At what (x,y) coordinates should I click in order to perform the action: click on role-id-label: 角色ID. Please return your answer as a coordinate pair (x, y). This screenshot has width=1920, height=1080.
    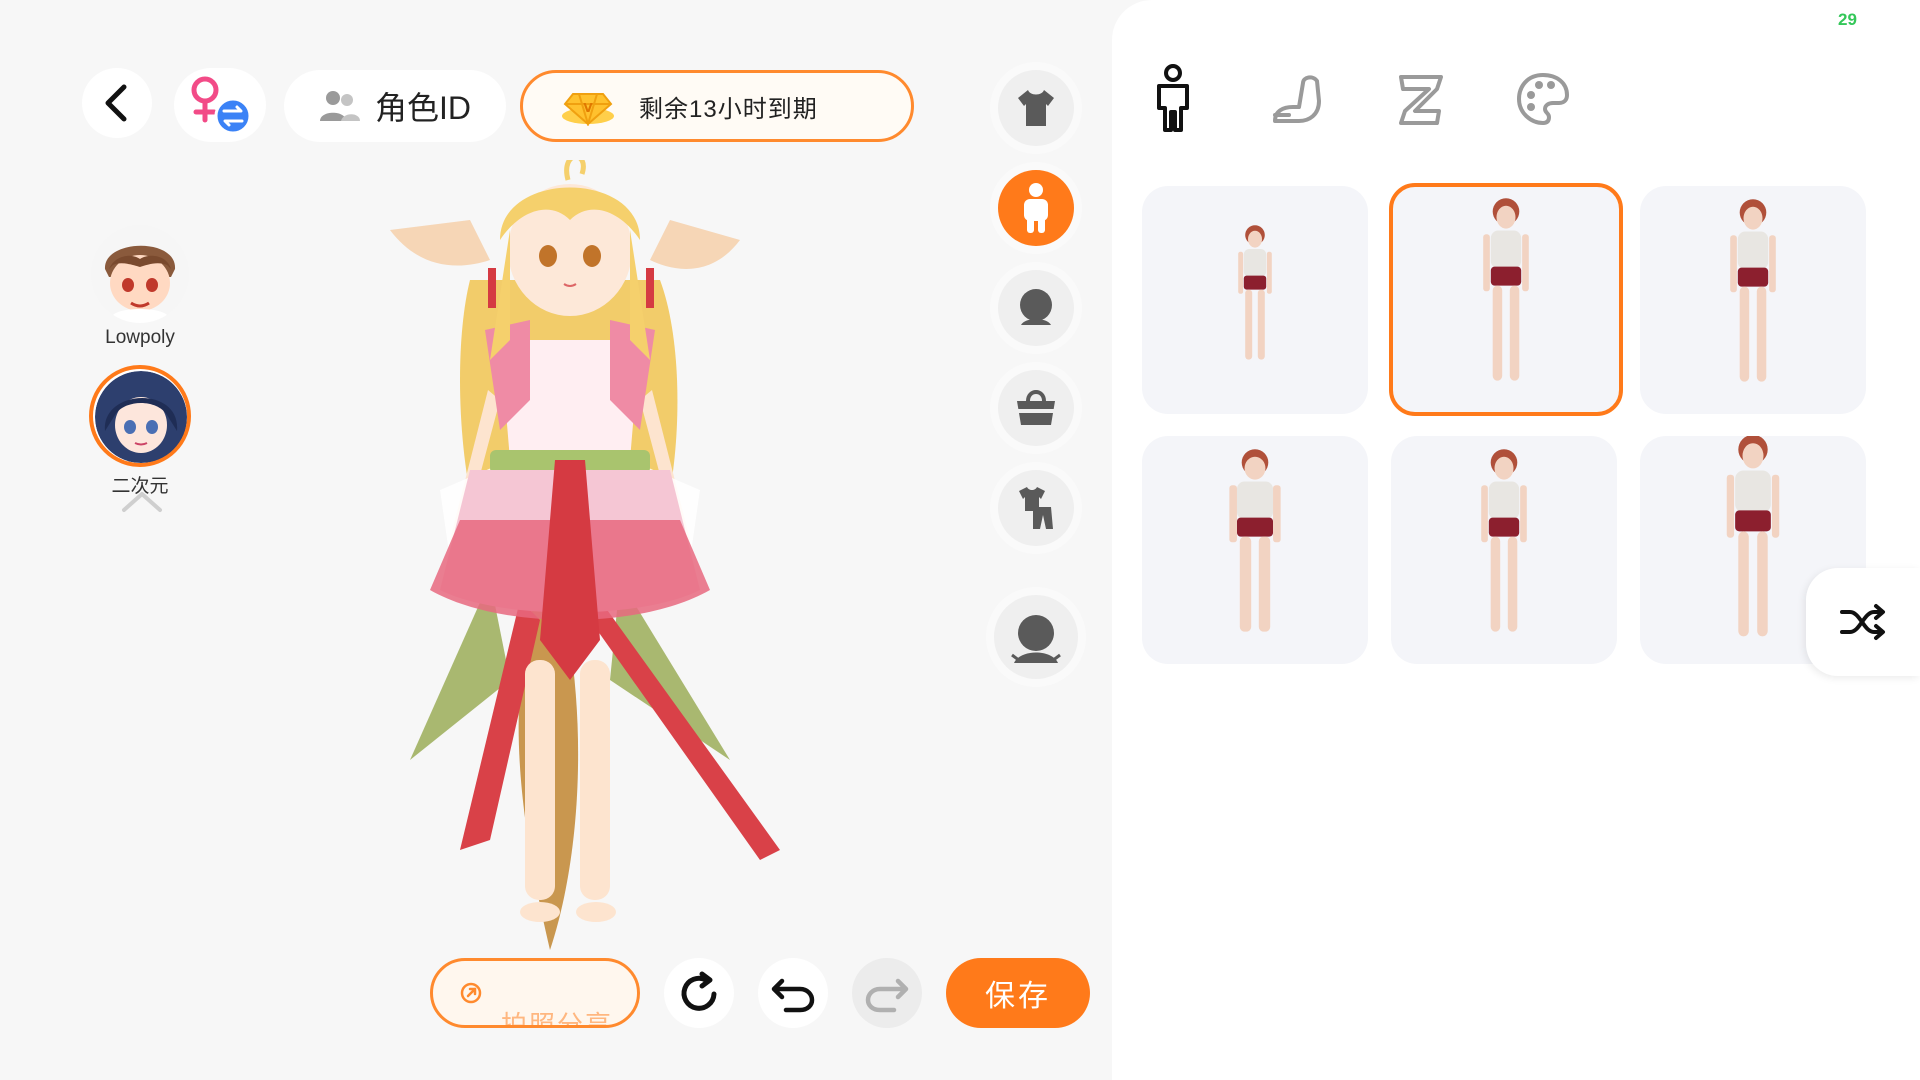
    Looking at the image, I should click on (422, 108).